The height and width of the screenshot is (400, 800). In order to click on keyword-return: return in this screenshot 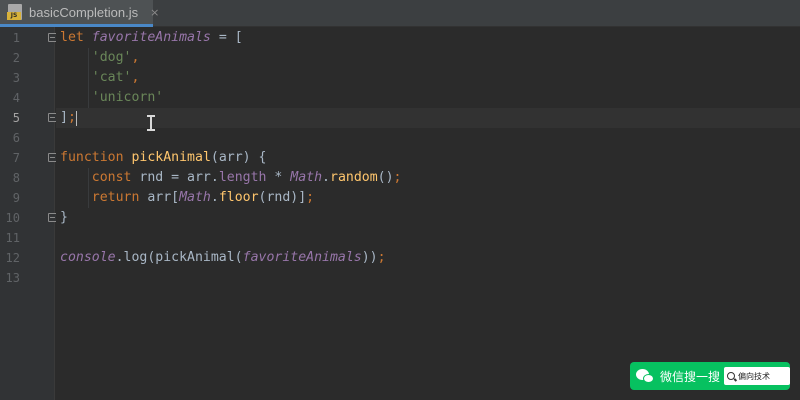, I will do `click(115, 197)`.